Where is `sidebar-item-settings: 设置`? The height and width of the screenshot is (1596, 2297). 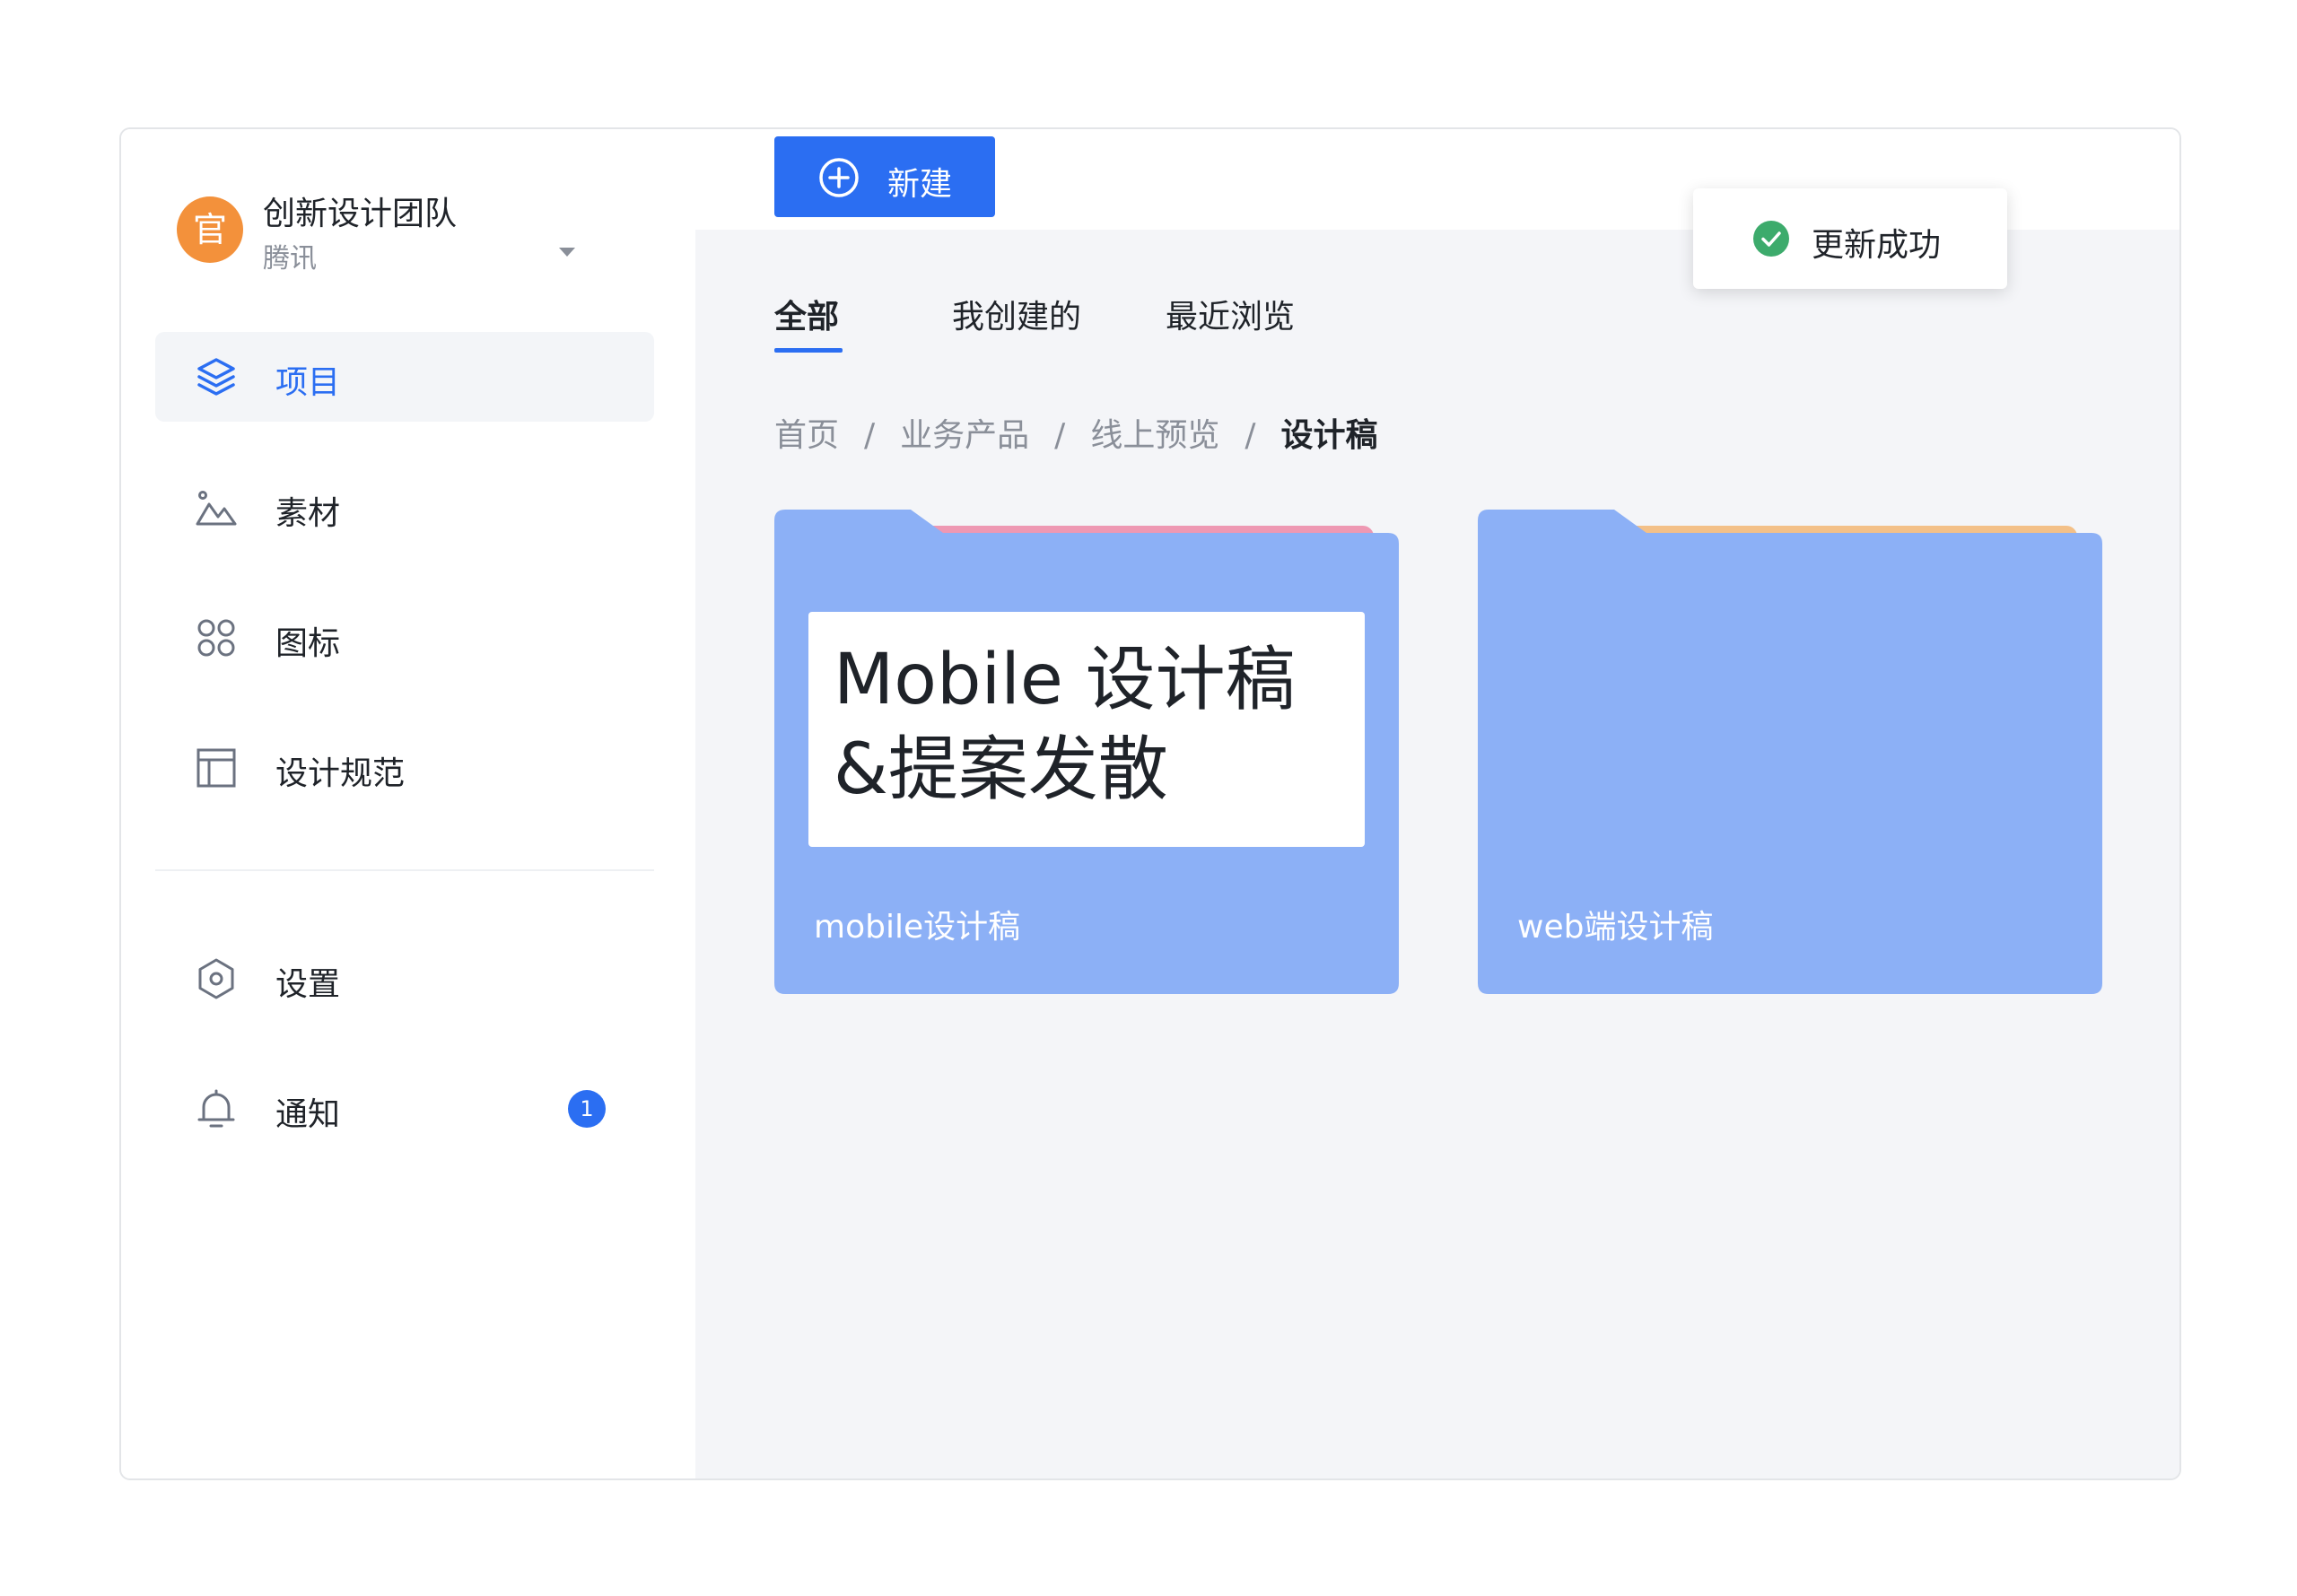
sidebar-item-settings: 设置 is located at coordinates (404, 979).